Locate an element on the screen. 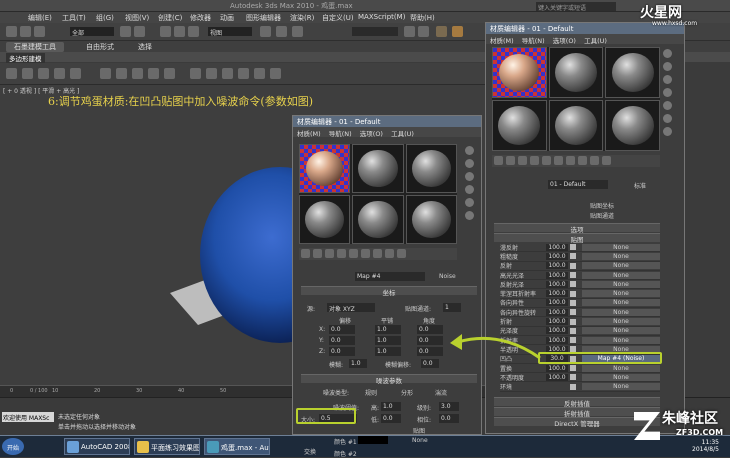 This screenshot has height=458, width=730. annotation-layer is located at coordinates (495, 347).